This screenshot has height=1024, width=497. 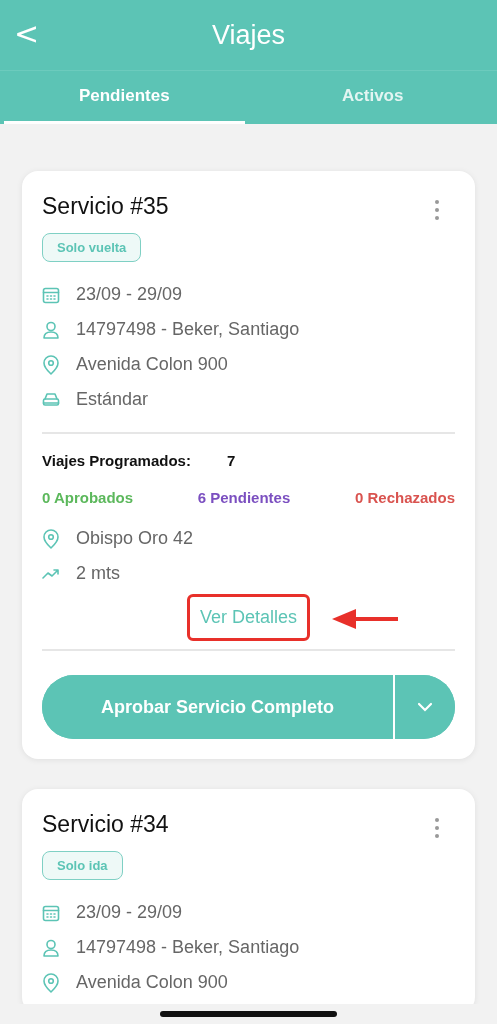 I want to click on service-title: Servicio #34, so click(x=105, y=824).